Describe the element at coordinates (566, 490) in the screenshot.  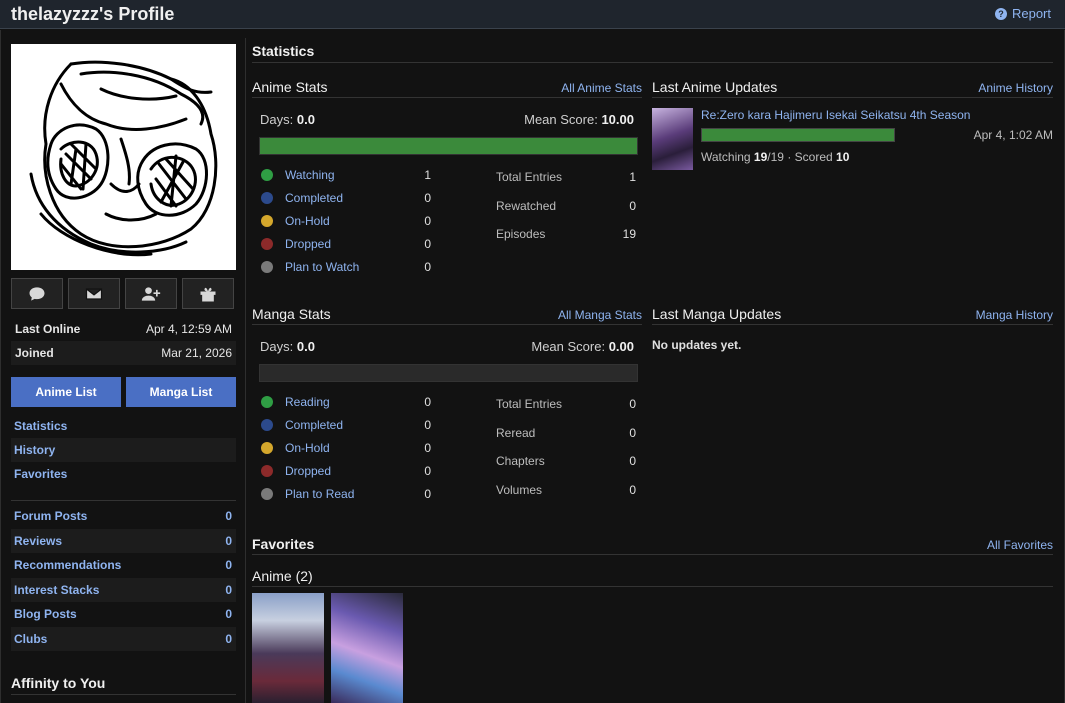
I see `total-row: Volumes 0` at that location.